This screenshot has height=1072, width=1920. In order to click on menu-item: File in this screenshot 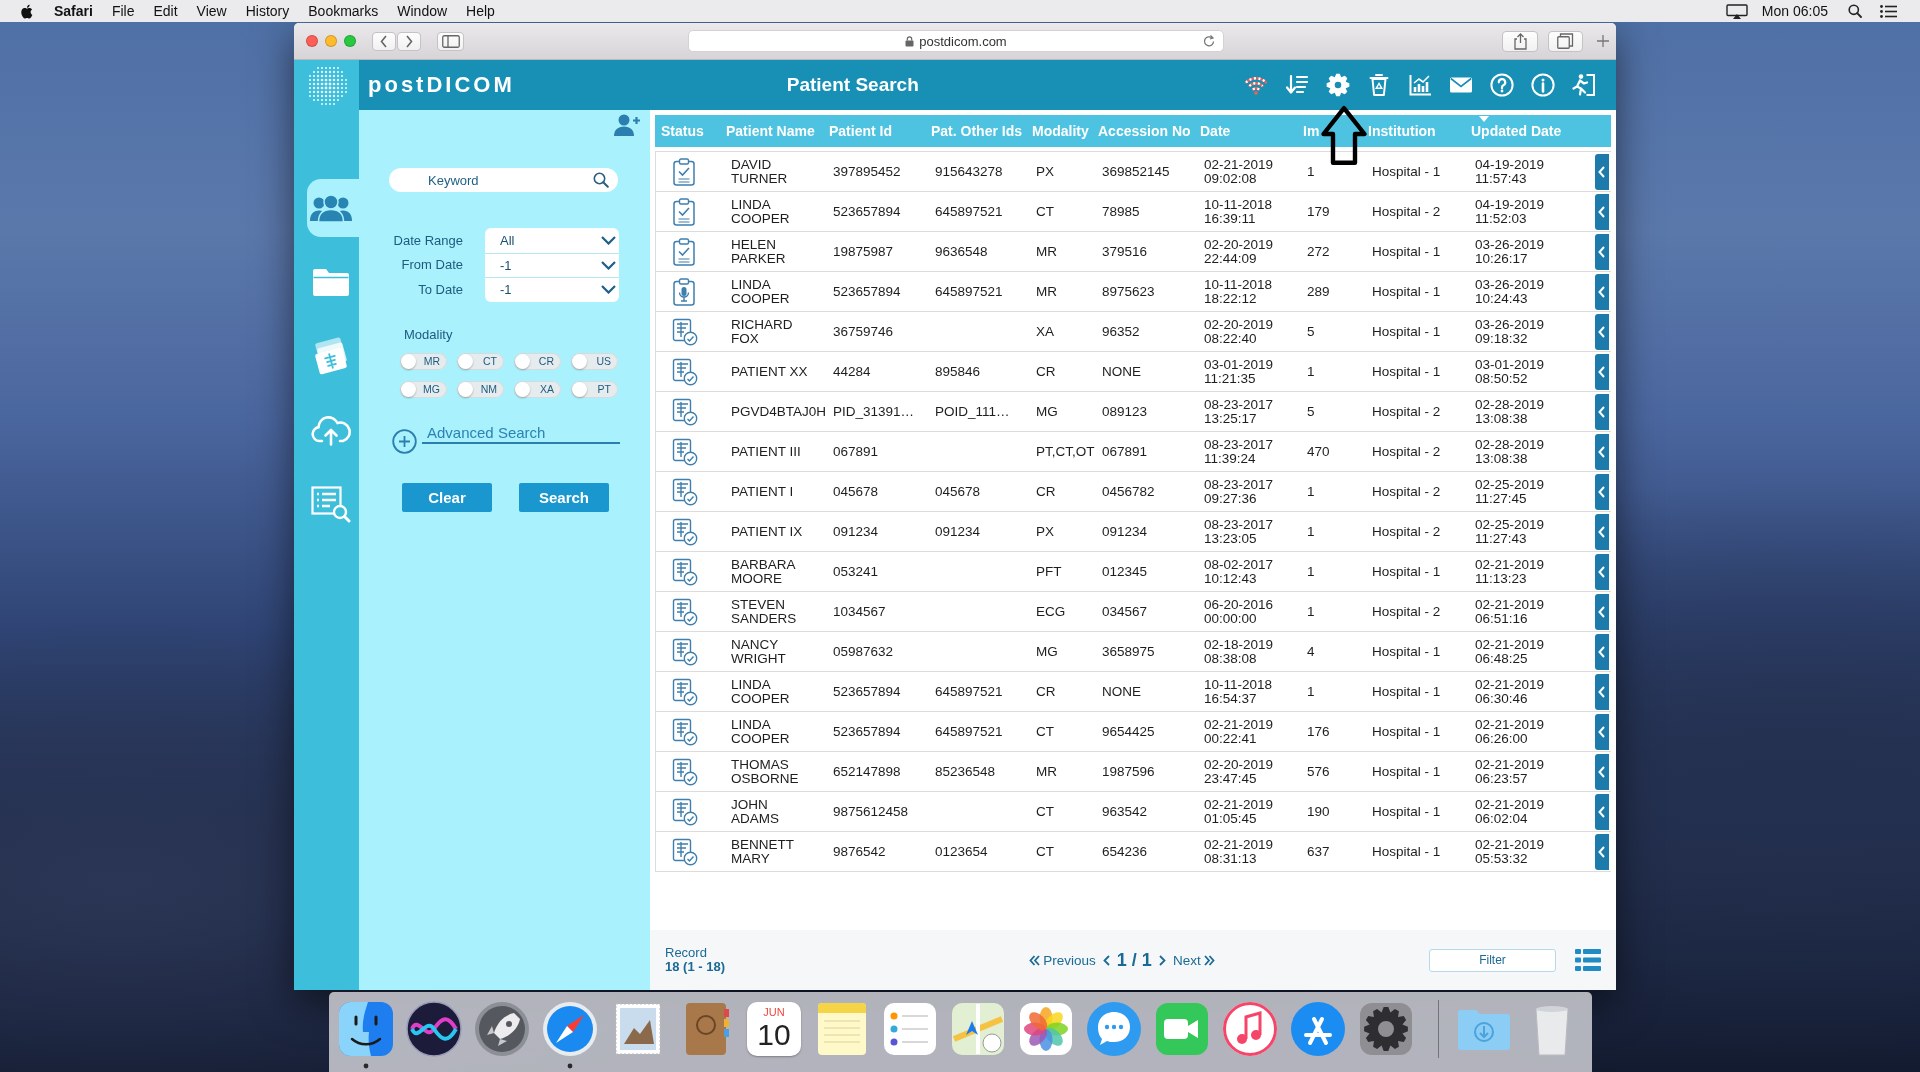, I will do `click(123, 11)`.